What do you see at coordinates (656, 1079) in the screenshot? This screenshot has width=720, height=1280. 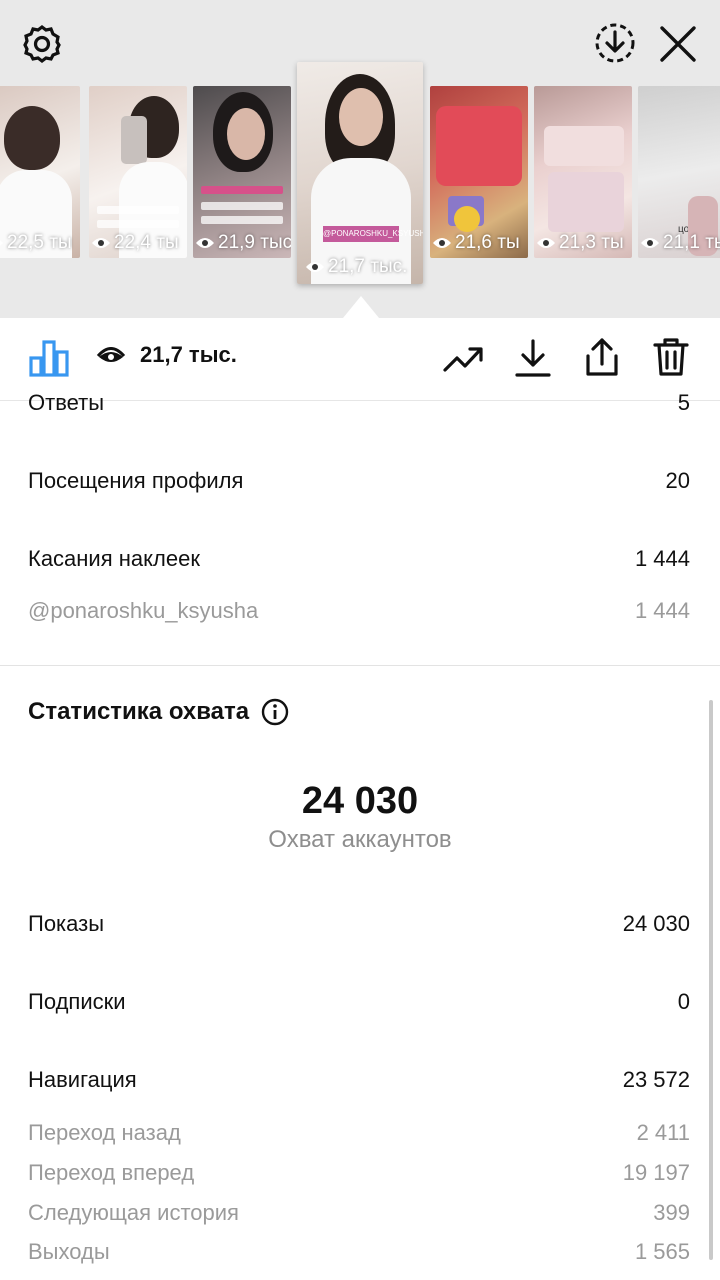 I see `stat-value: 23 572` at bounding box center [656, 1079].